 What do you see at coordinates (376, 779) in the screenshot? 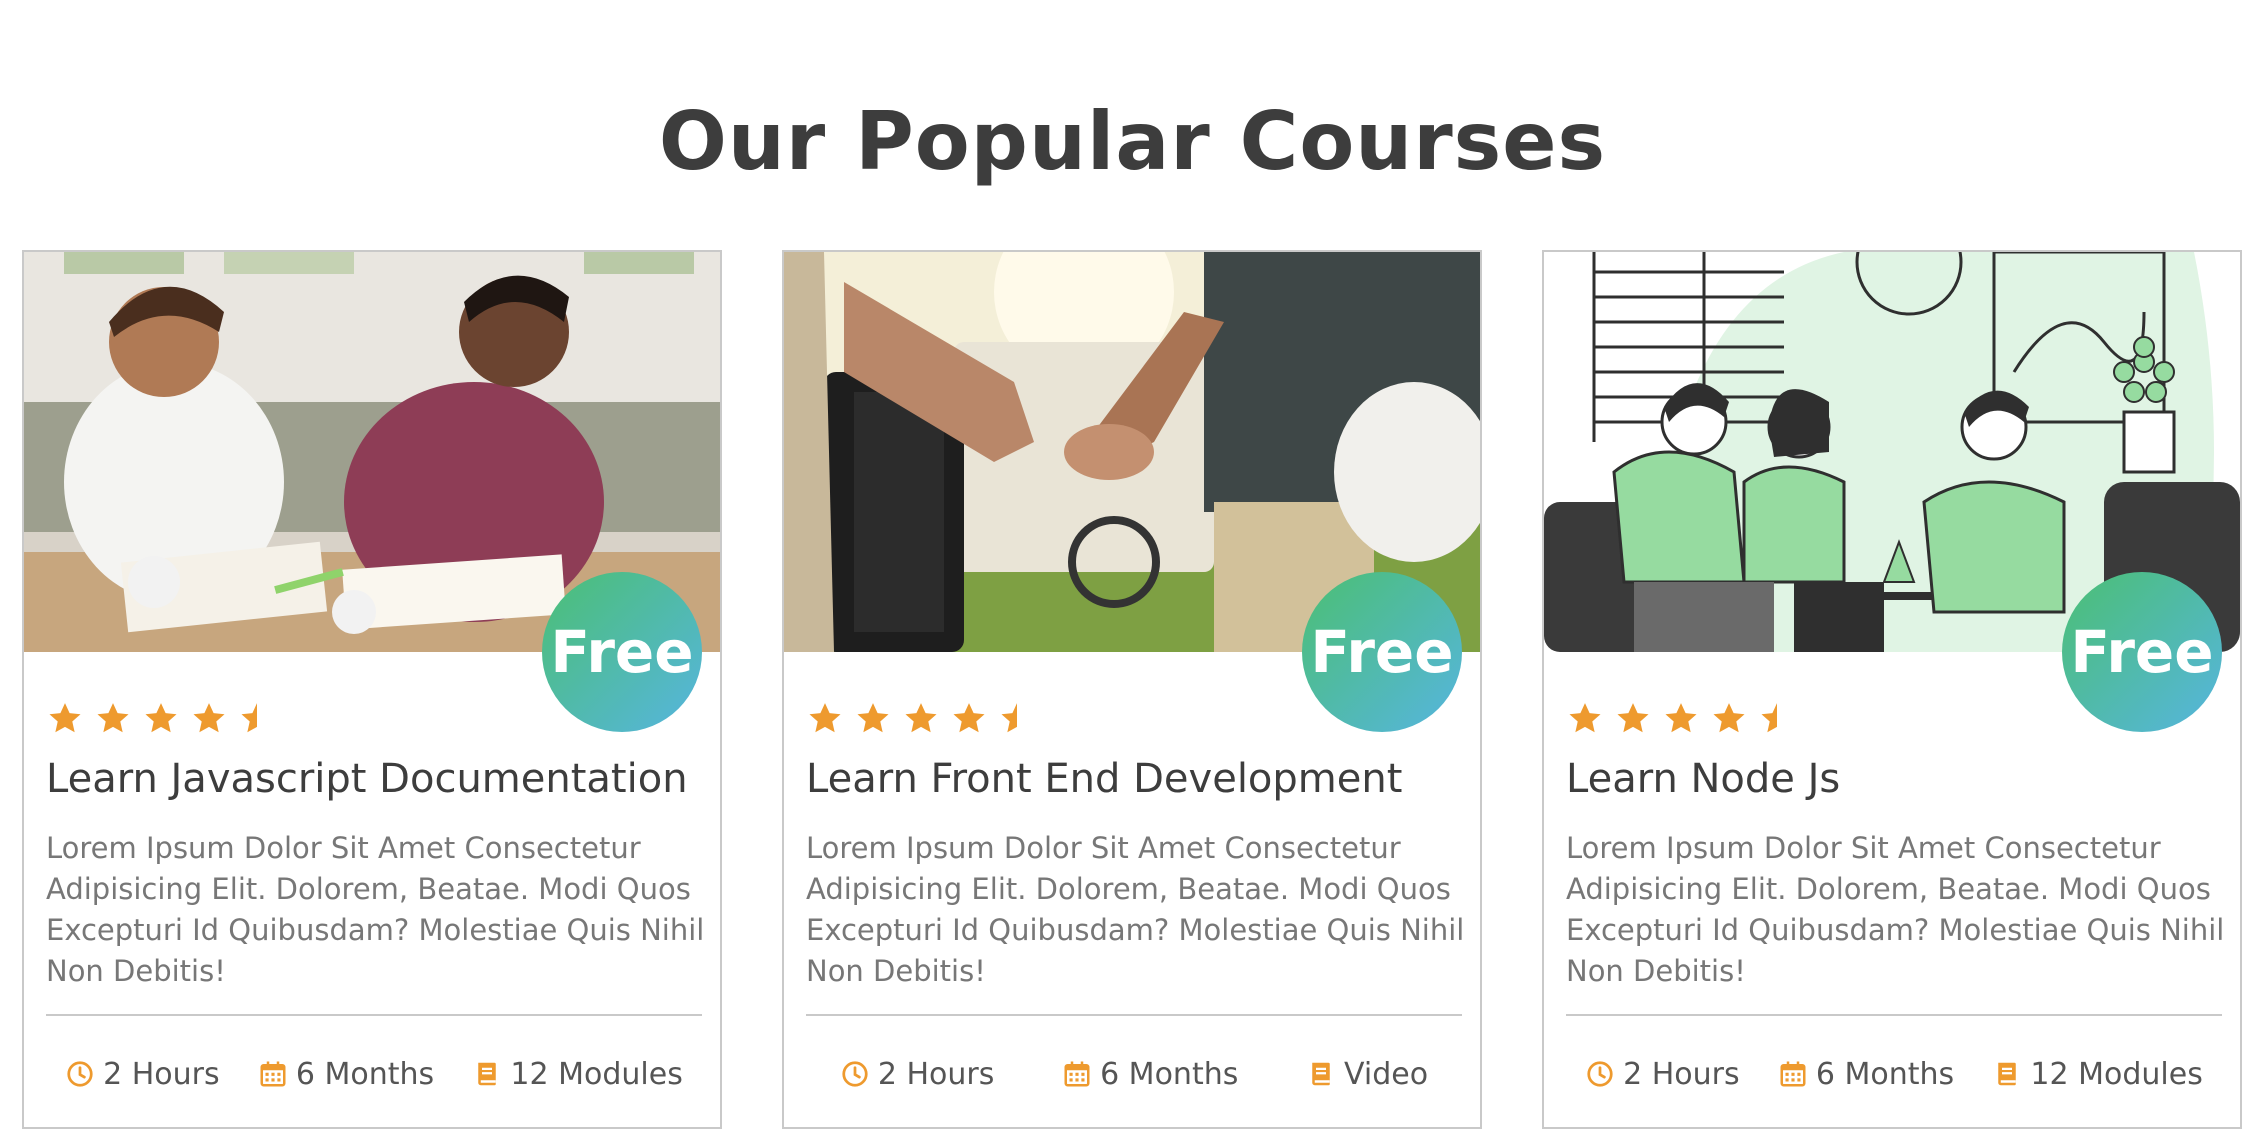
I see `course-title: Learn Javascript Documentation` at bounding box center [376, 779].